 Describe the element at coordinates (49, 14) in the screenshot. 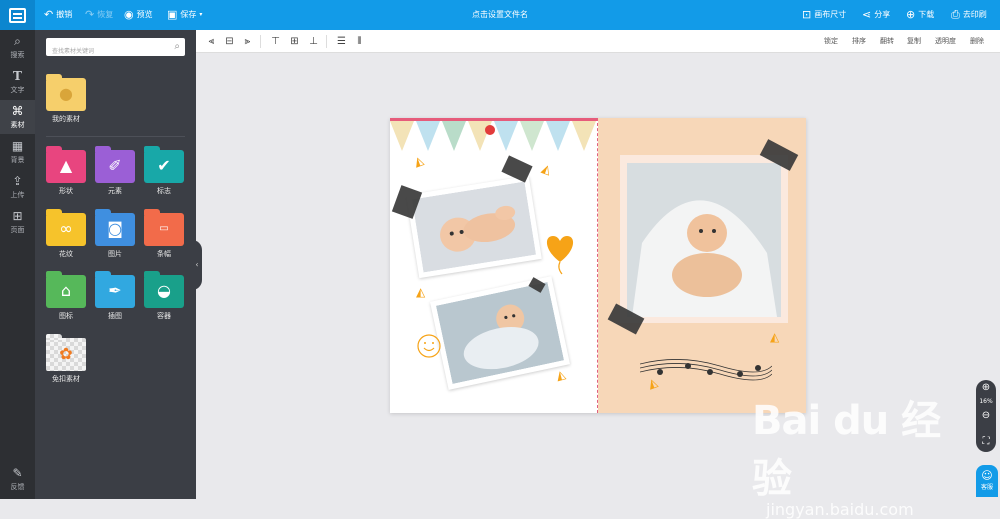

I see `undo-icon: ↶` at that location.